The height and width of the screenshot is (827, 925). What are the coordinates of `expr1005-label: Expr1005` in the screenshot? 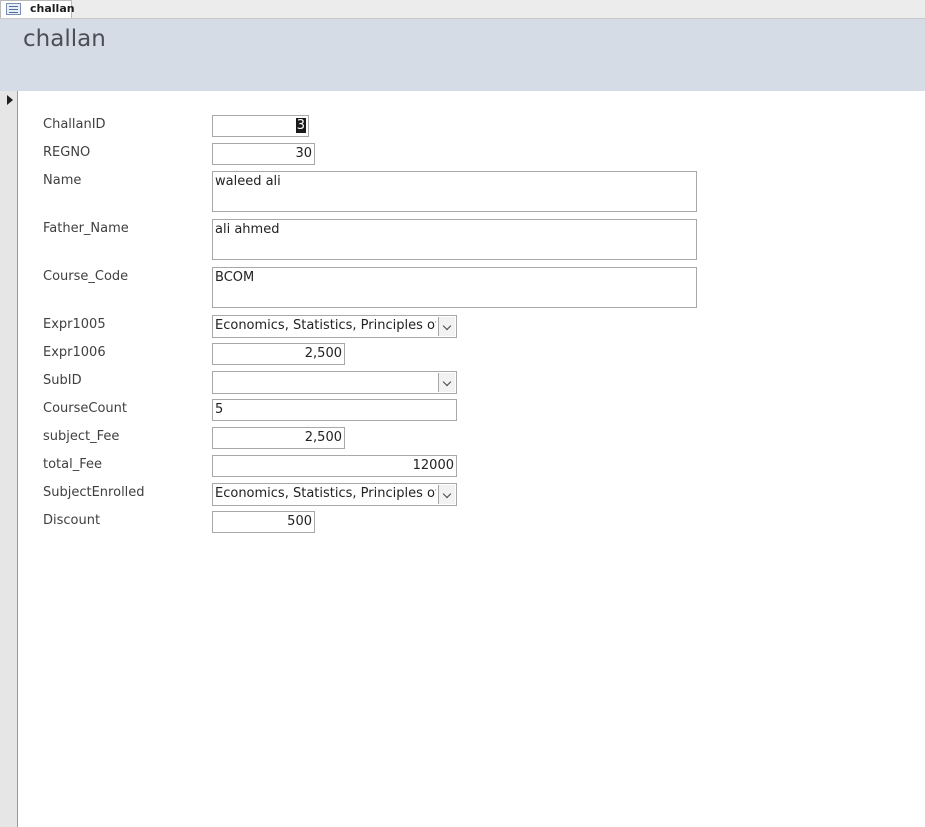 It's located at (74, 324).